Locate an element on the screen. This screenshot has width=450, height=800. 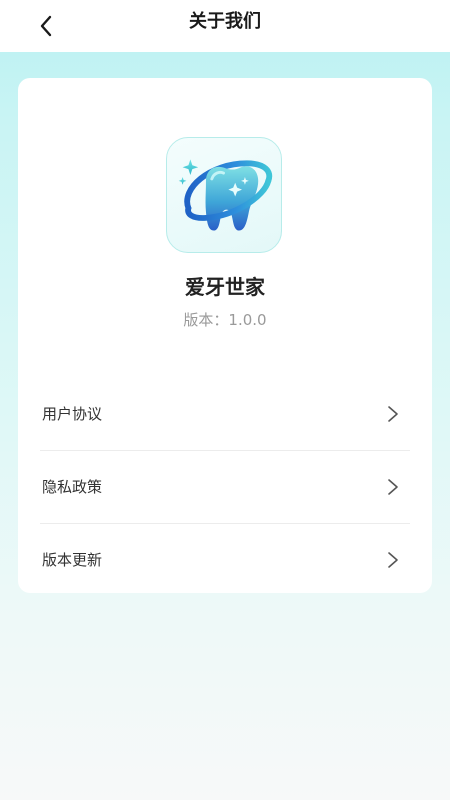
menu-item-user-agreement: 用户协议 is located at coordinates (225, 414).